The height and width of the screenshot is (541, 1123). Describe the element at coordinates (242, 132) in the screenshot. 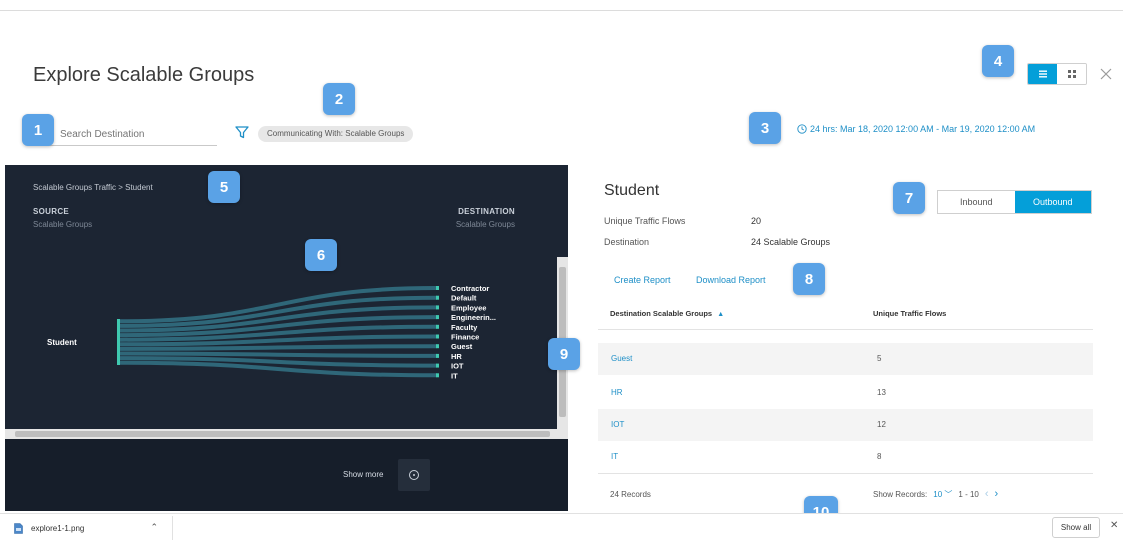

I see `filter-icon` at that location.